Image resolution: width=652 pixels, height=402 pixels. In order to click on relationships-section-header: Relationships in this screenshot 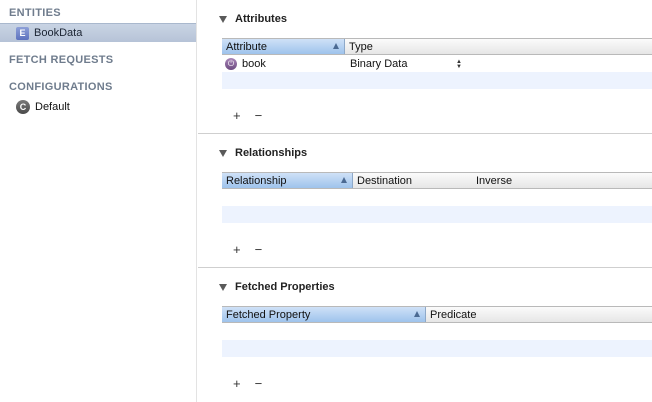, I will do `click(263, 153)`.